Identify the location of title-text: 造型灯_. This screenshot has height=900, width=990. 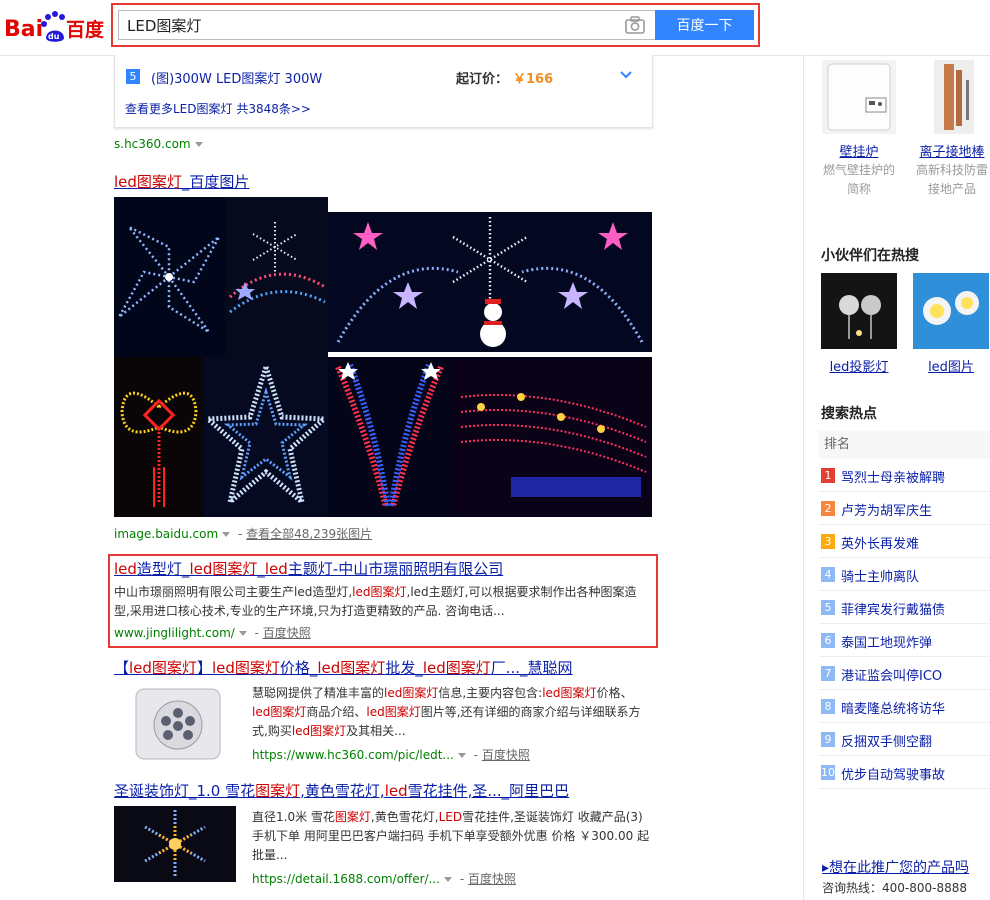
(163, 569).